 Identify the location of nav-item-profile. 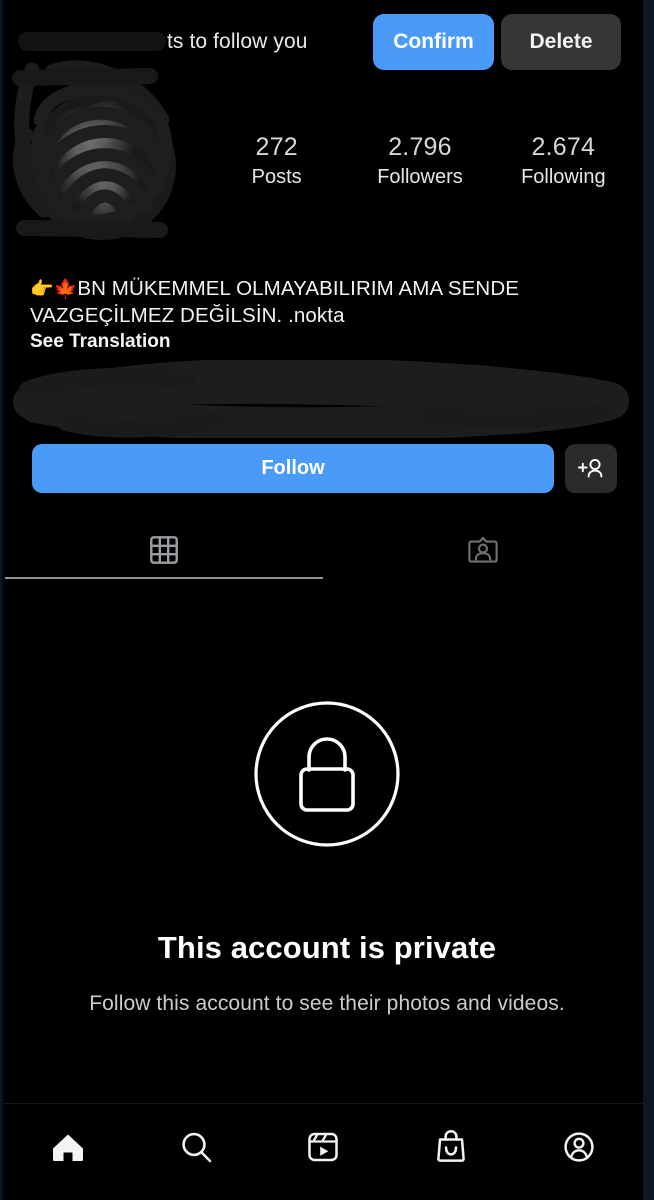
(579, 1135).